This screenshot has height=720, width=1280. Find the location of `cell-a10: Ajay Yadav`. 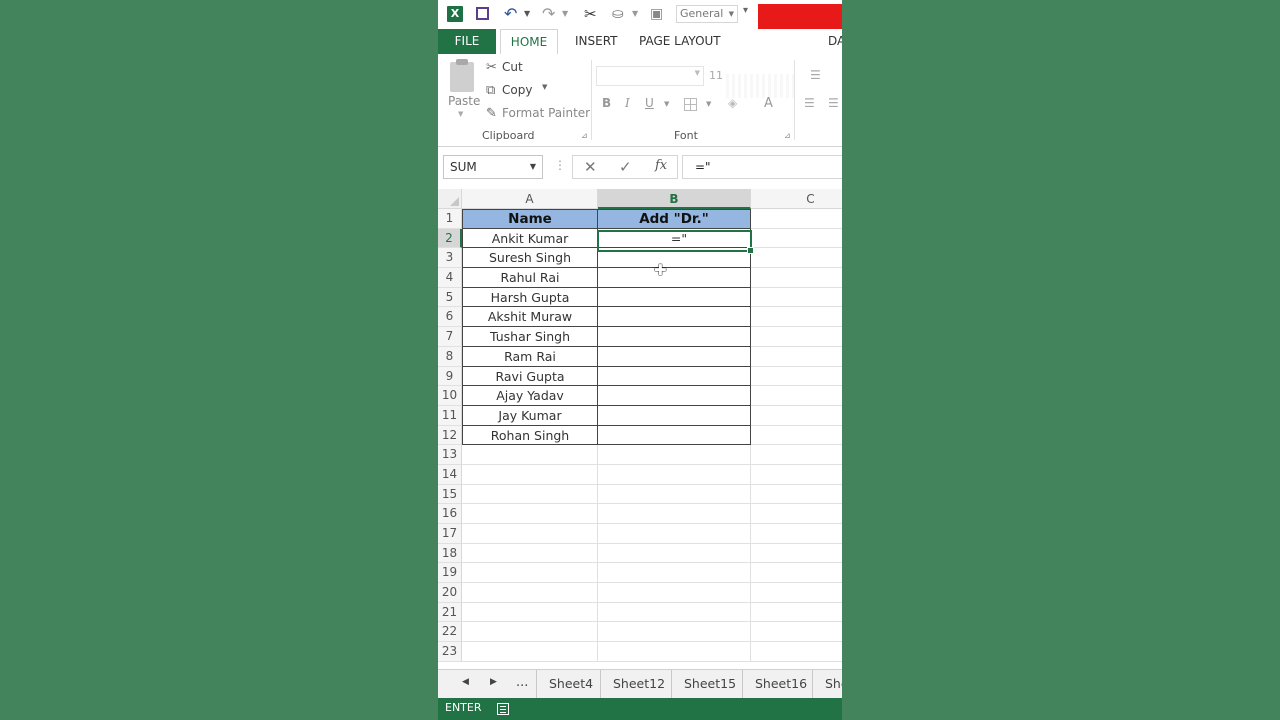

cell-a10: Ajay Yadav is located at coordinates (530, 396).